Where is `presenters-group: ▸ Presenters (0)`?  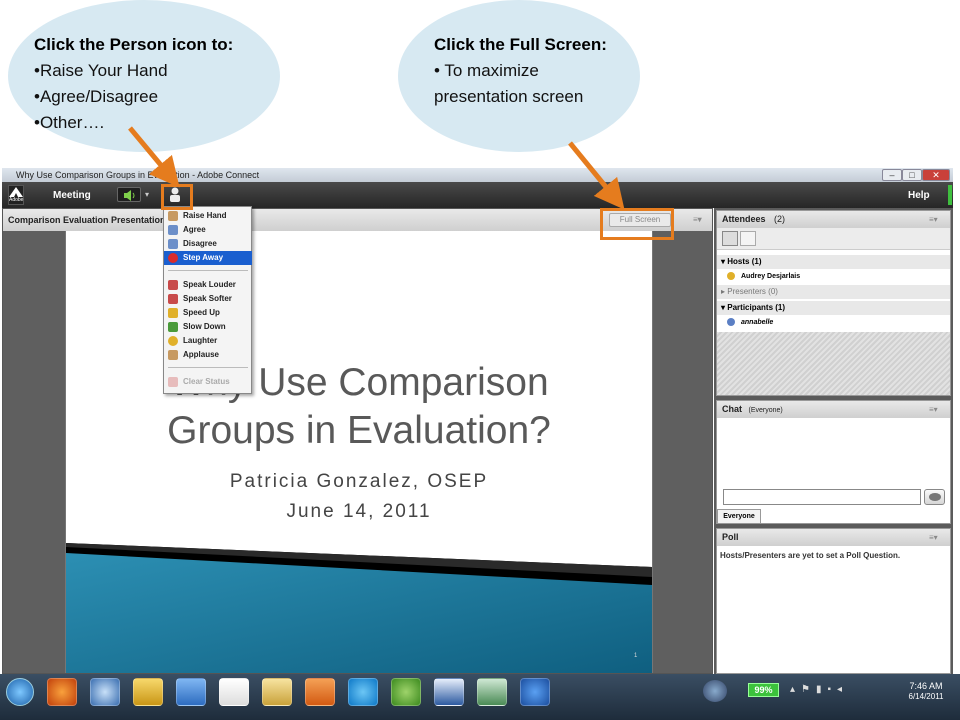 presenters-group: ▸ Presenters (0) is located at coordinates (833, 292).